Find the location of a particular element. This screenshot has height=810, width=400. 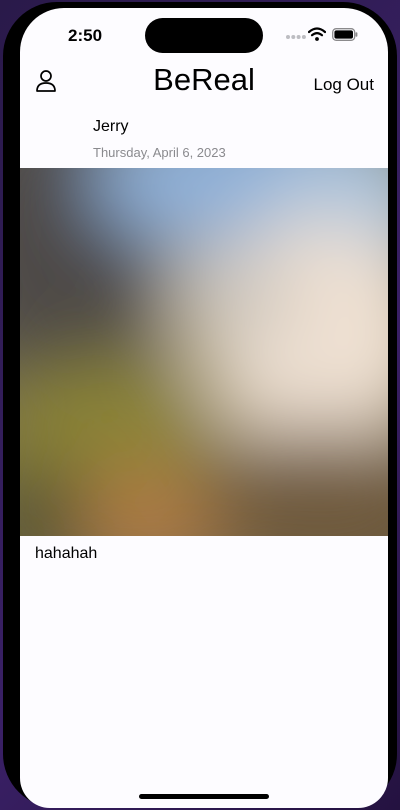

status-bar: 2:50 is located at coordinates (204, 34).